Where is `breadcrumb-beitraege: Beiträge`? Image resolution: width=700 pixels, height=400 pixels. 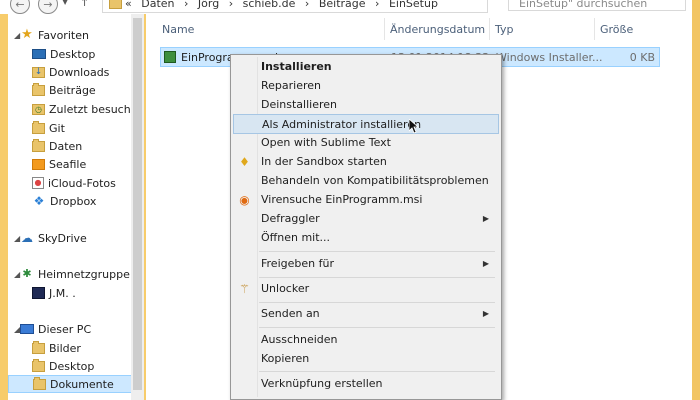 breadcrumb-beitraege: Beiträge is located at coordinates (342, 5).